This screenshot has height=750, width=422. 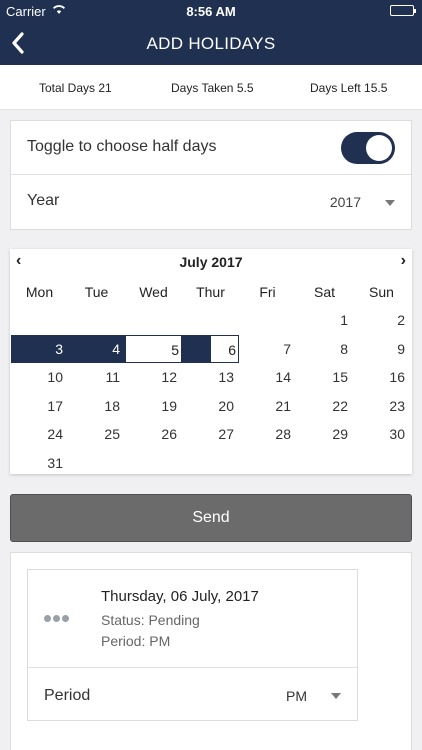 I want to click on day-number: 28, so click(x=283, y=434).